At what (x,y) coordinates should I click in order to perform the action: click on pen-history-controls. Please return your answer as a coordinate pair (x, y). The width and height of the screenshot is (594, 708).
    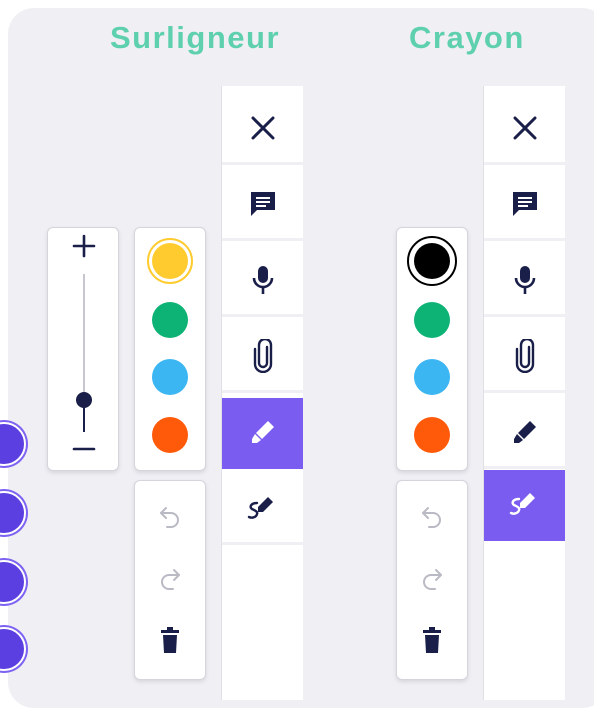
    Looking at the image, I should click on (432, 580).